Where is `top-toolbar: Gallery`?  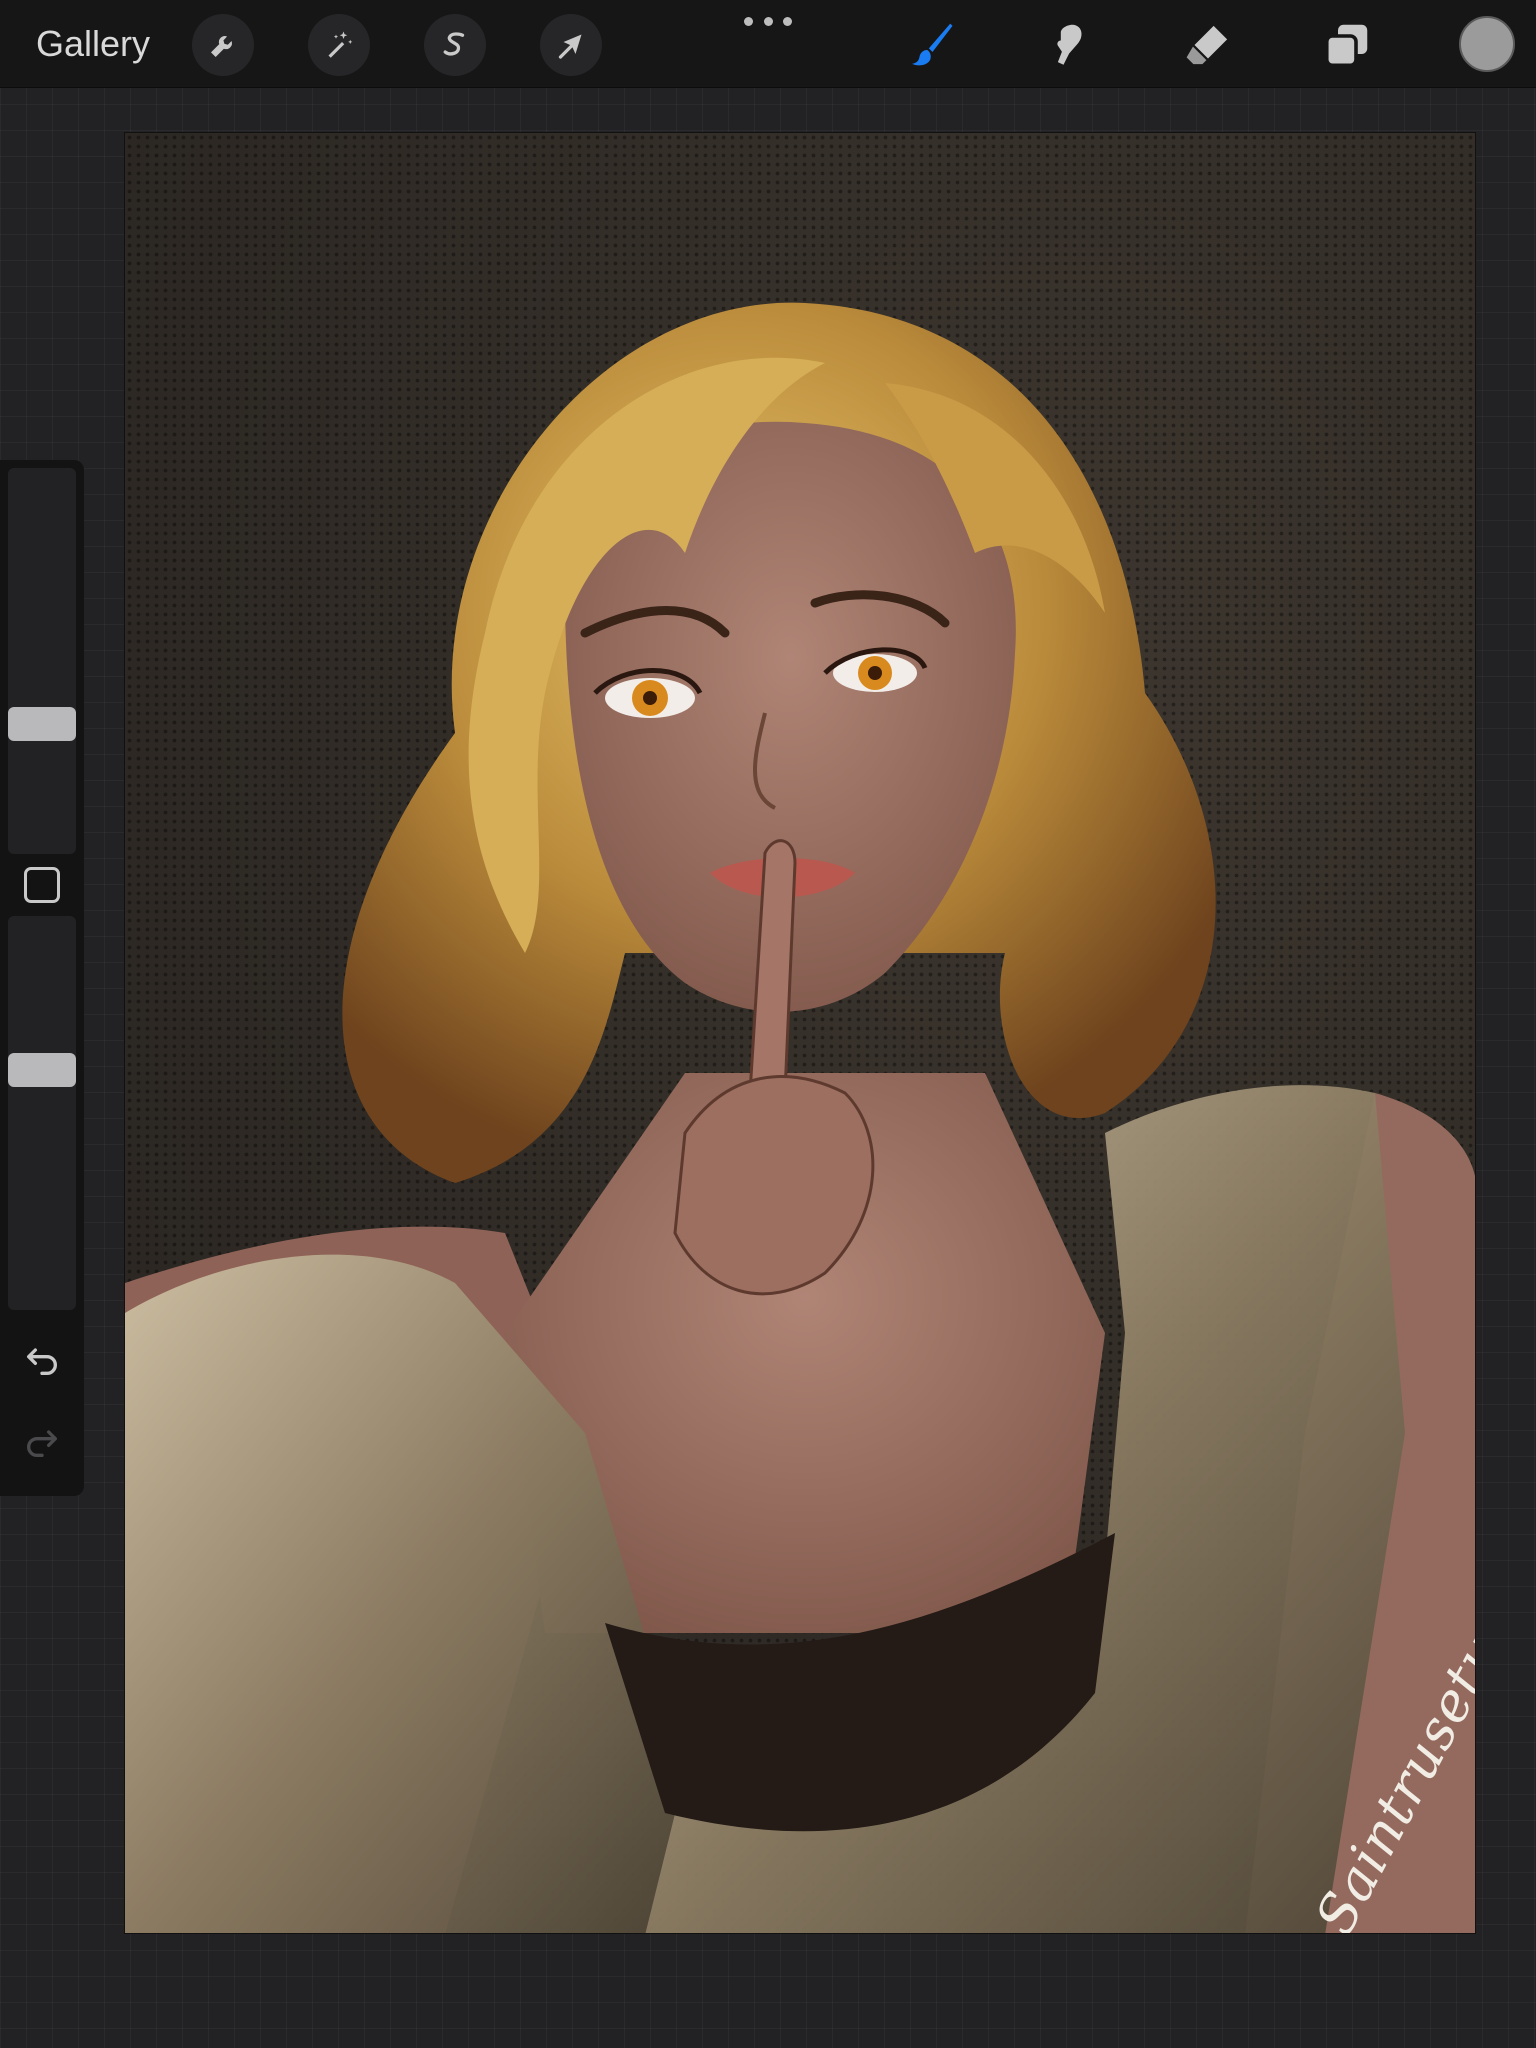
top-toolbar: Gallery is located at coordinates (768, 44).